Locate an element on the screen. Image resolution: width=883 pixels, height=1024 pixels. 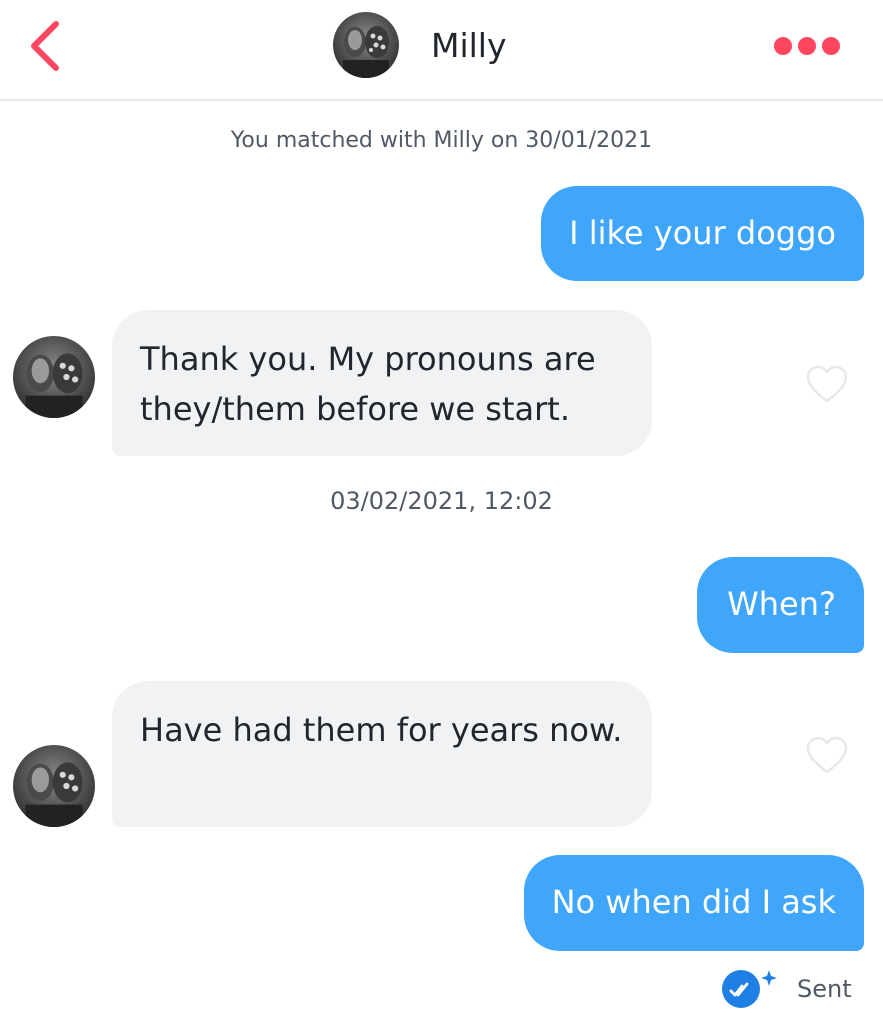
back-button is located at coordinates (48, 46).